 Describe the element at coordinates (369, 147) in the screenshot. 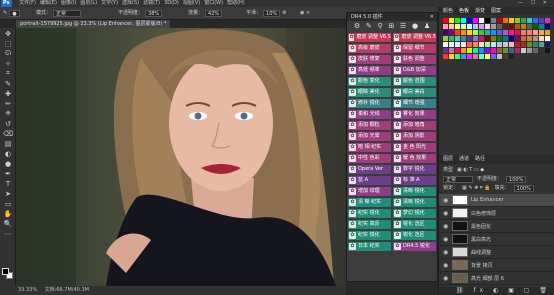

I see `plugin-action-button: ✿ 暗 相 纪实` at that location.